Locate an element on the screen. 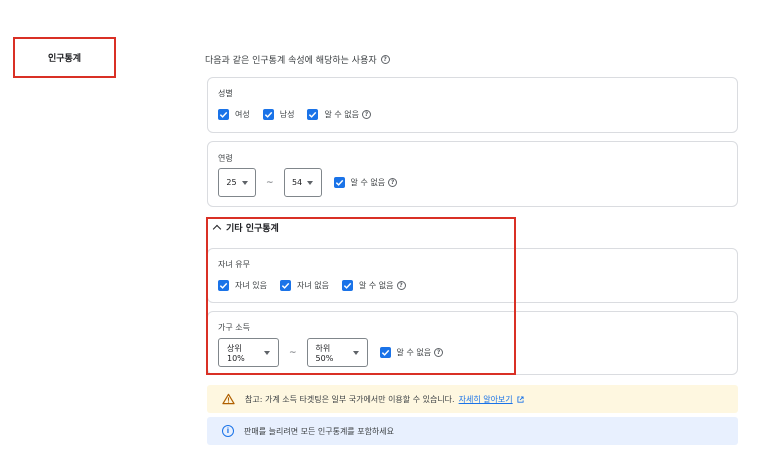 The width and height of the screenshot is (757, 470). age-controls: 25 ~ 54 알 수 없음 ? is located at coordinates (312, 182).